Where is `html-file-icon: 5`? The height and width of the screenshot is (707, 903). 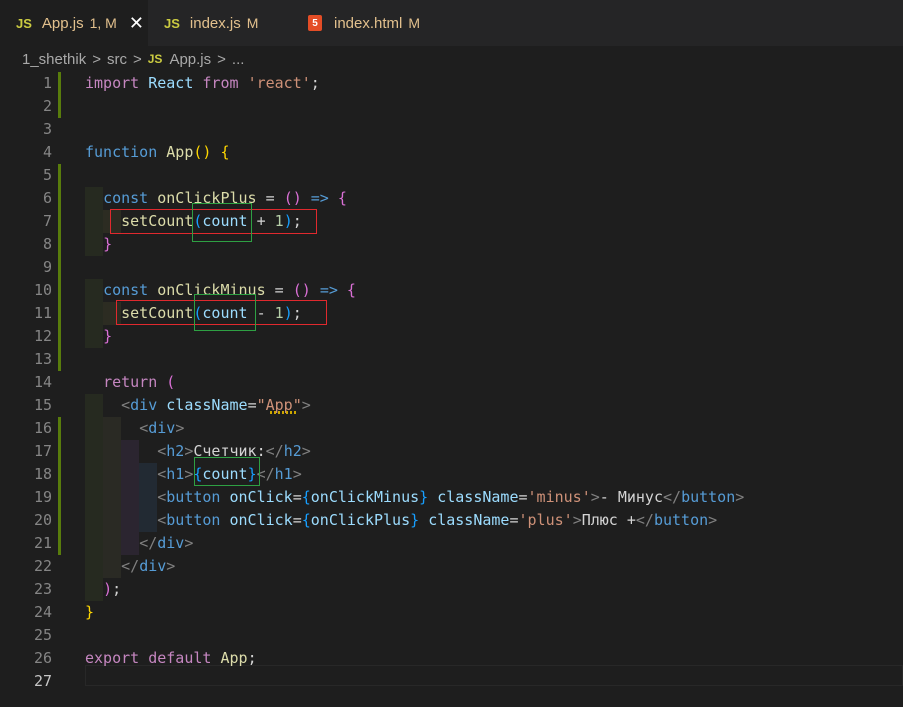 html-file-icon: 5 is located at coordinates (315, 23).